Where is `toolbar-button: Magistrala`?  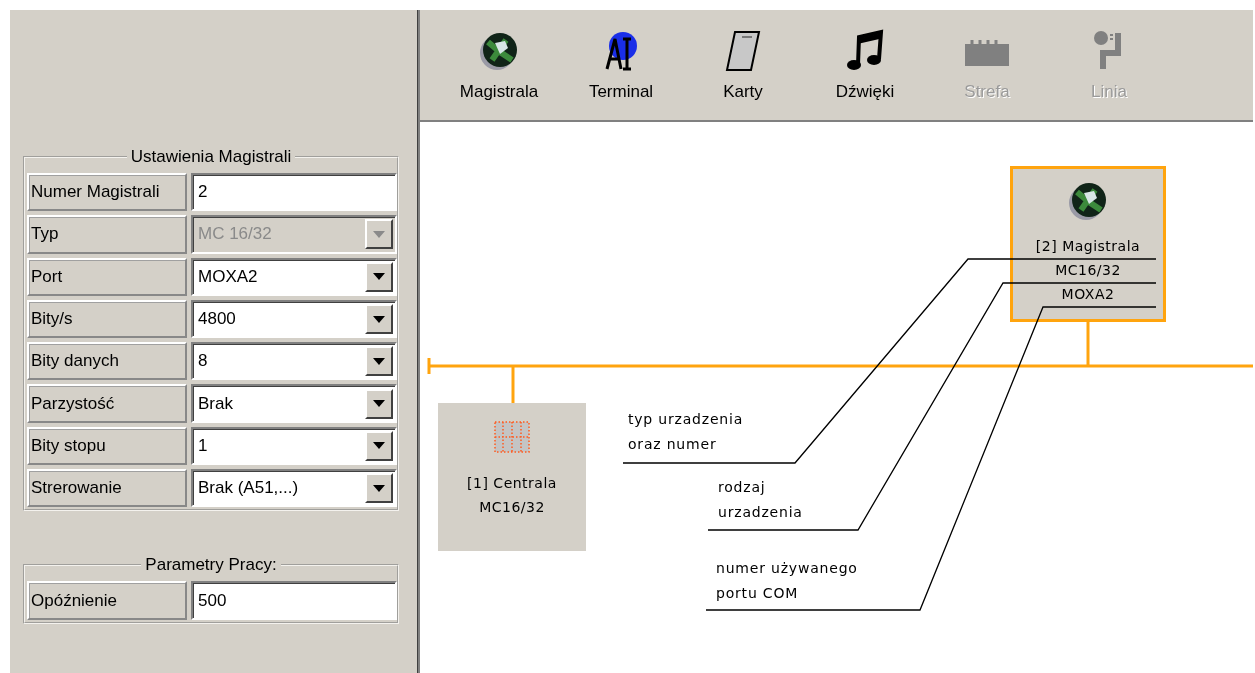 toolbar-button: Magistrala is located at coordinates (499, 60).